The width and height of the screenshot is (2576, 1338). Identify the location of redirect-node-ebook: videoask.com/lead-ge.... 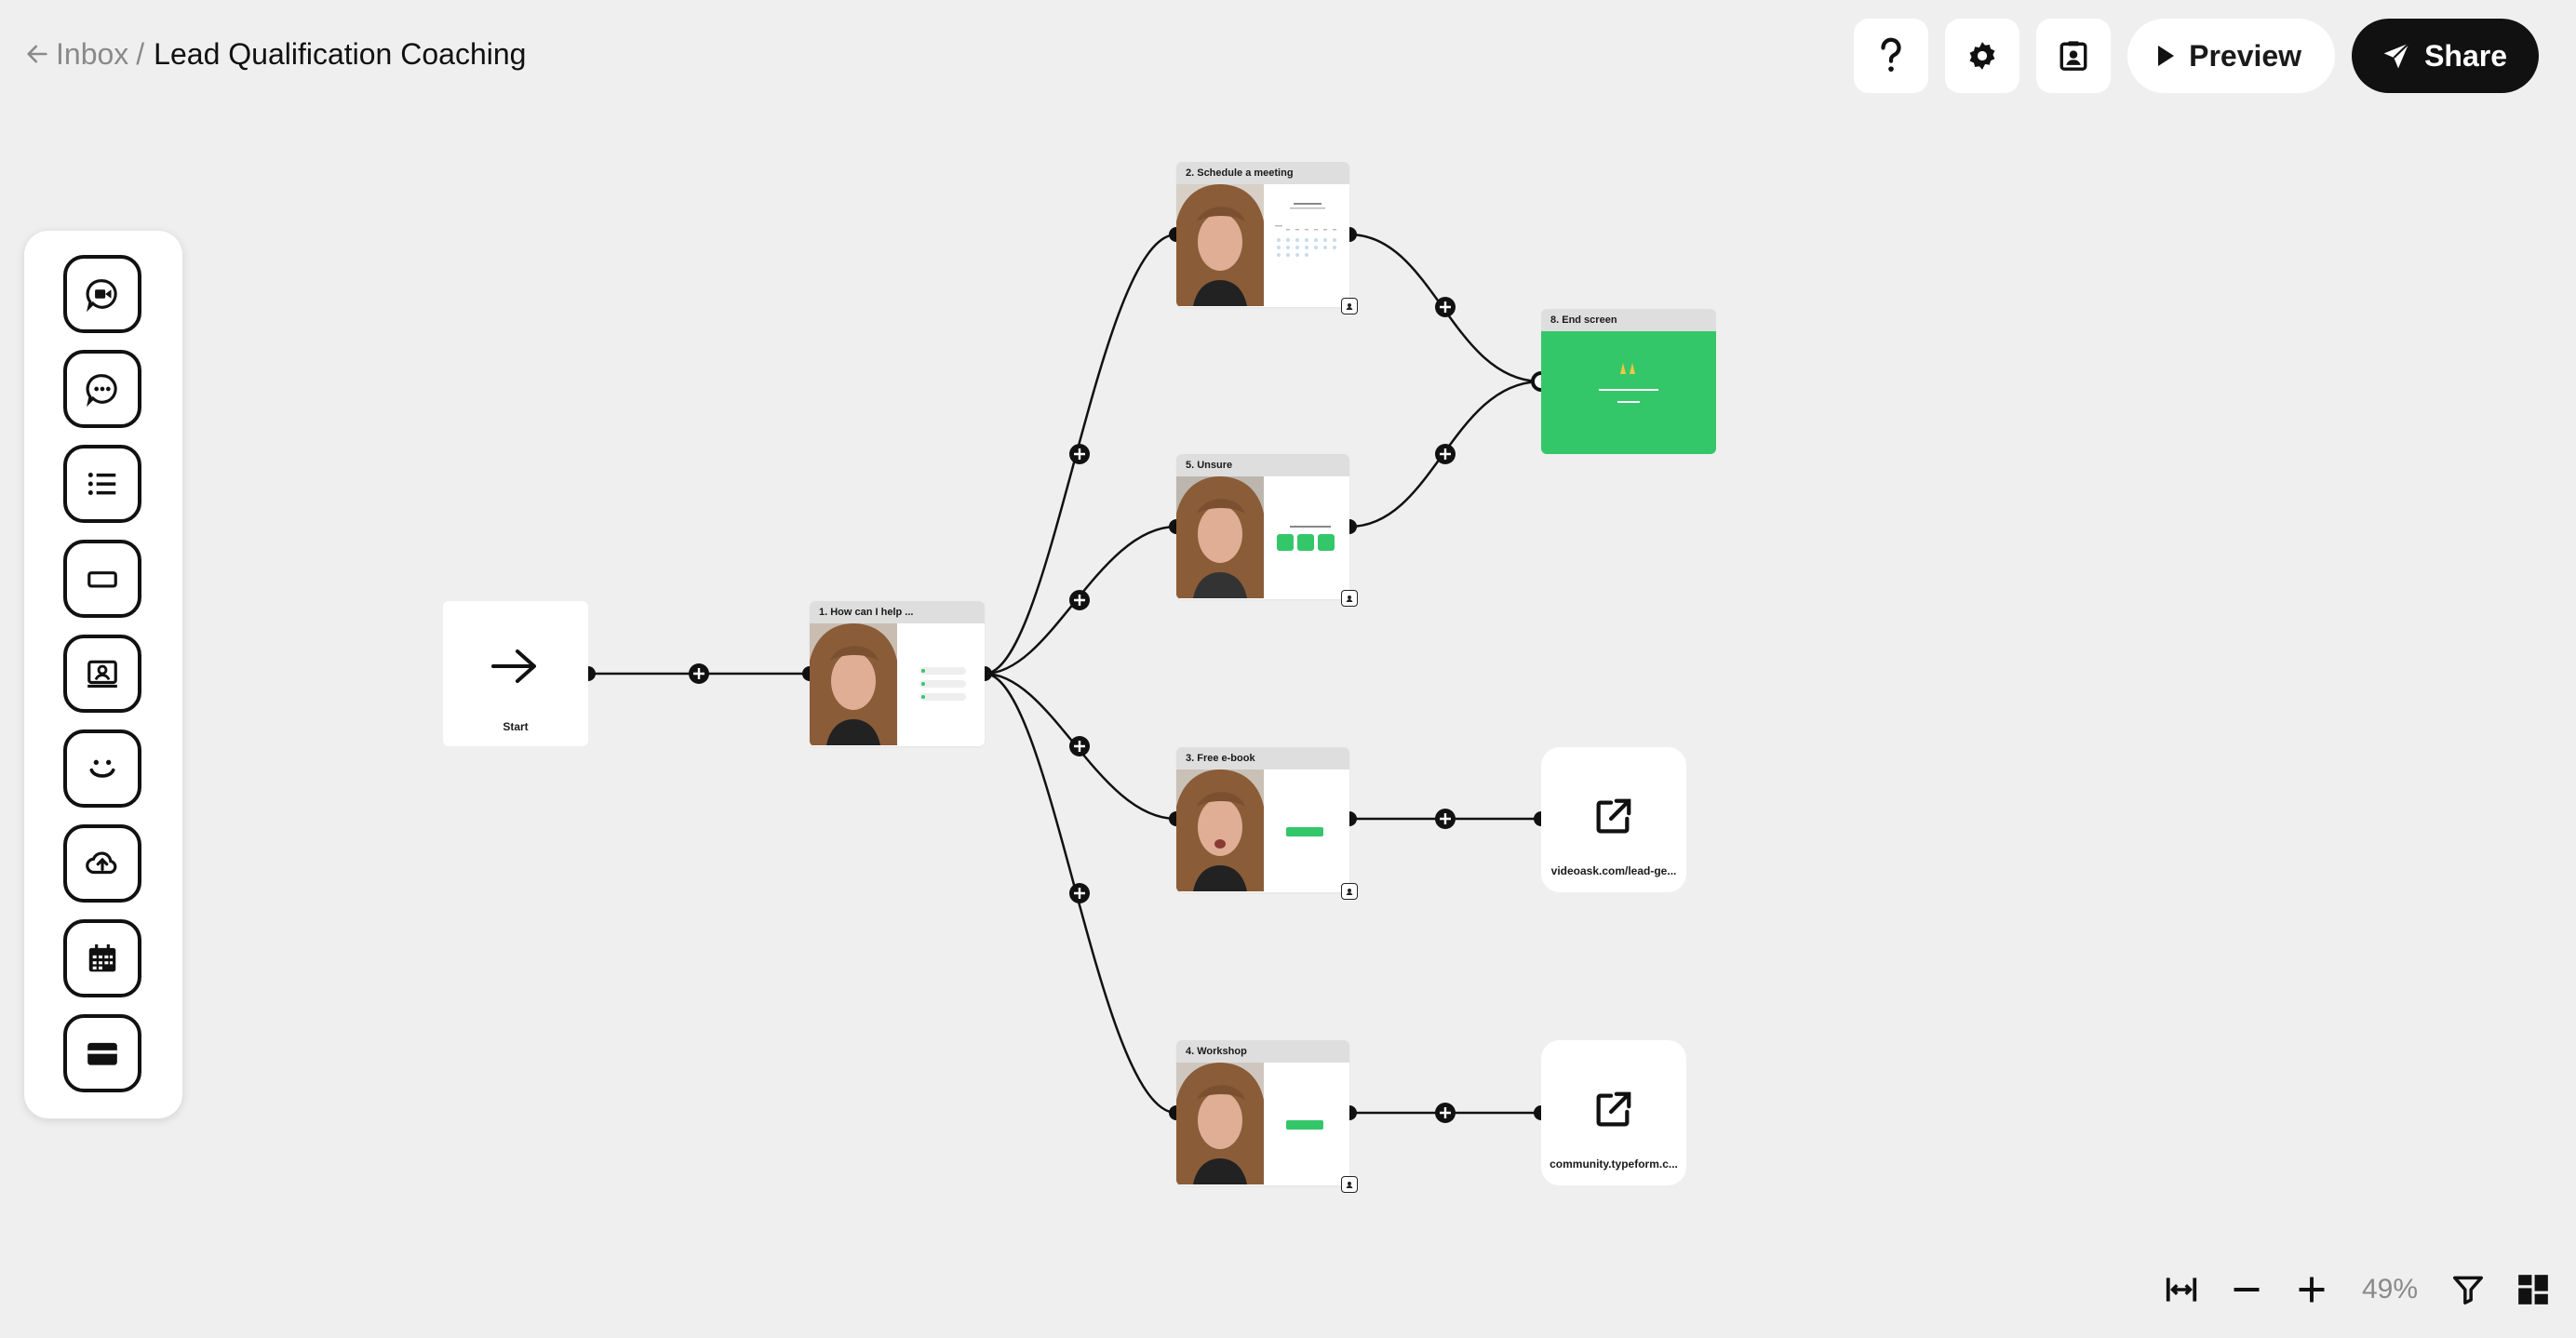
(1613, 819).